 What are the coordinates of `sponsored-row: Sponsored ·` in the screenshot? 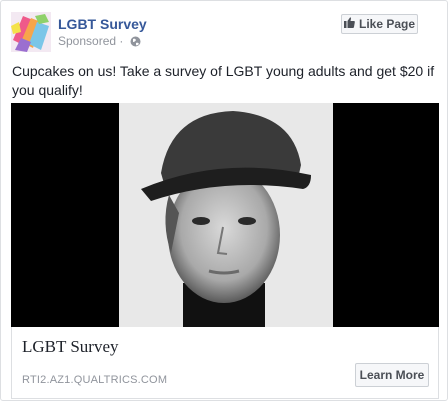 It's located at (99, 41).